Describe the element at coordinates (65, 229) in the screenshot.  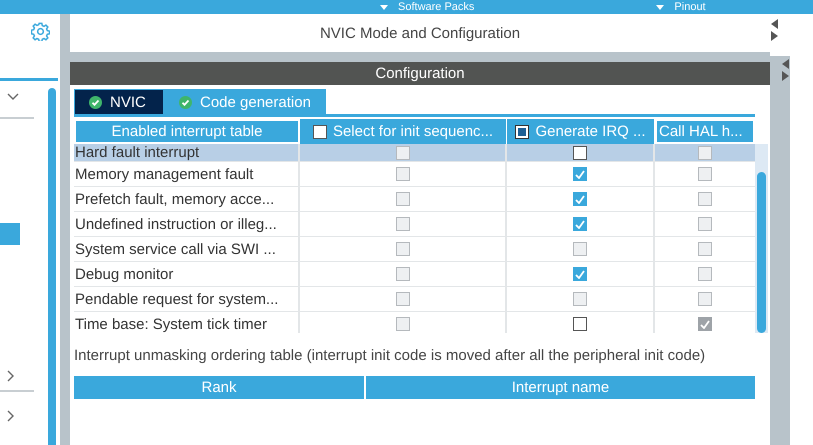
I see `splitter` at that location.